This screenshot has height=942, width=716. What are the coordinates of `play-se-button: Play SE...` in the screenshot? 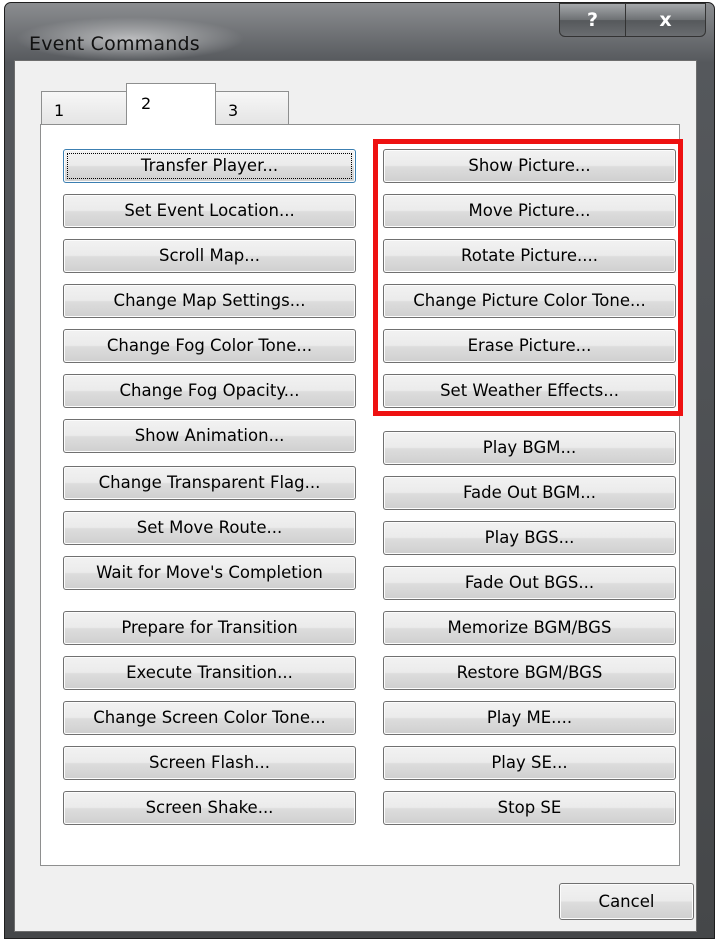 It's located at (529, 763).